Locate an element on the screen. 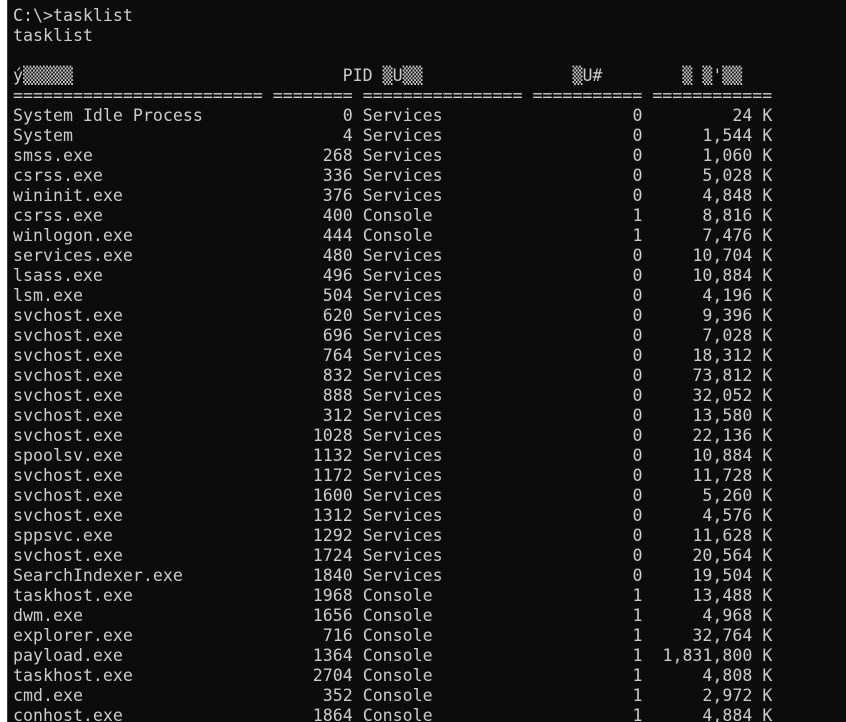  process-row: System Idle Process 0 Services 0 24 K is located at coordinates (392, 116).